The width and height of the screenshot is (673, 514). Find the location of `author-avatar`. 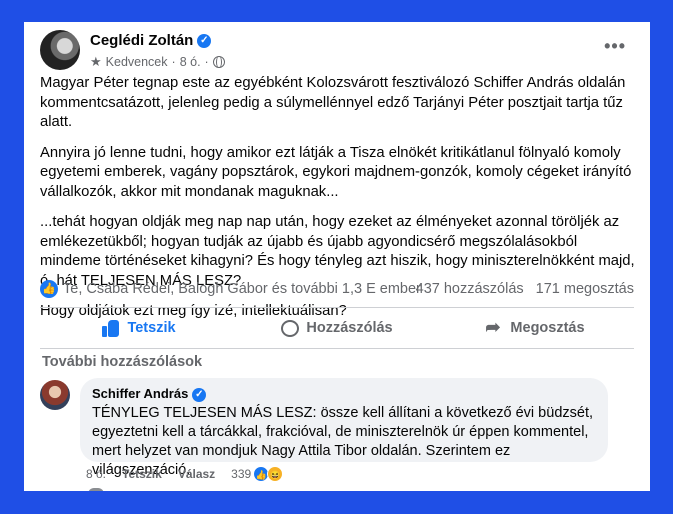

author-avatar is located at coordinates (60, 50).